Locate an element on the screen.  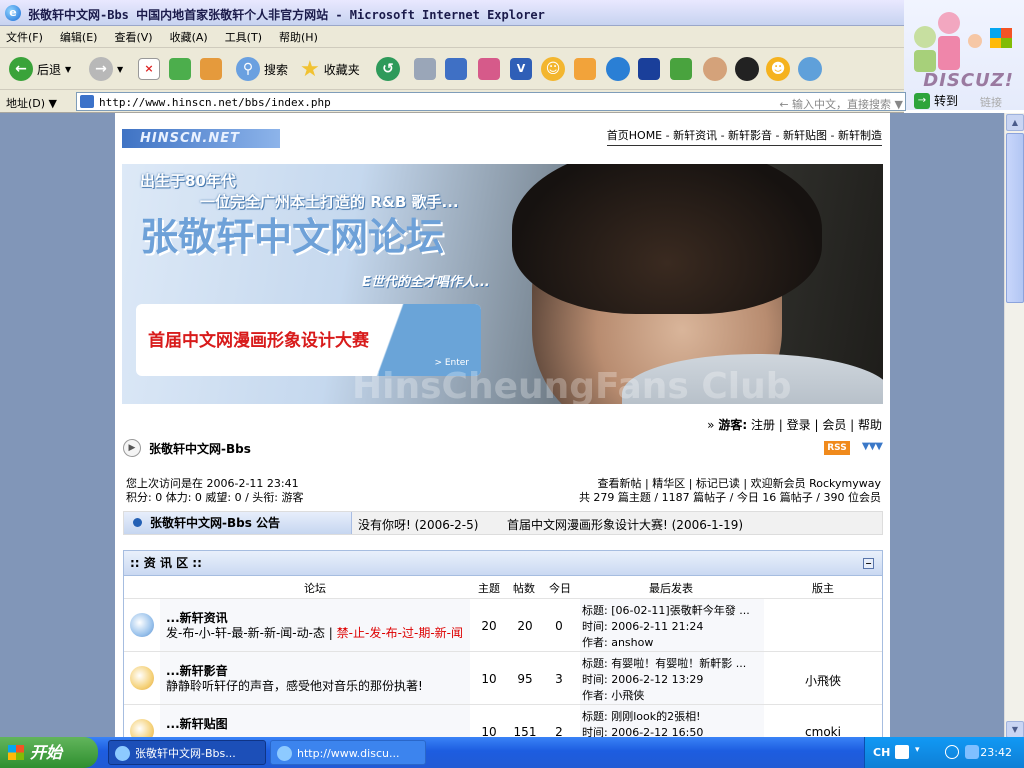
user-links: » 游客: 注册 | 登录 | 会员 | 帮助 is located at coordinates (794, 425).